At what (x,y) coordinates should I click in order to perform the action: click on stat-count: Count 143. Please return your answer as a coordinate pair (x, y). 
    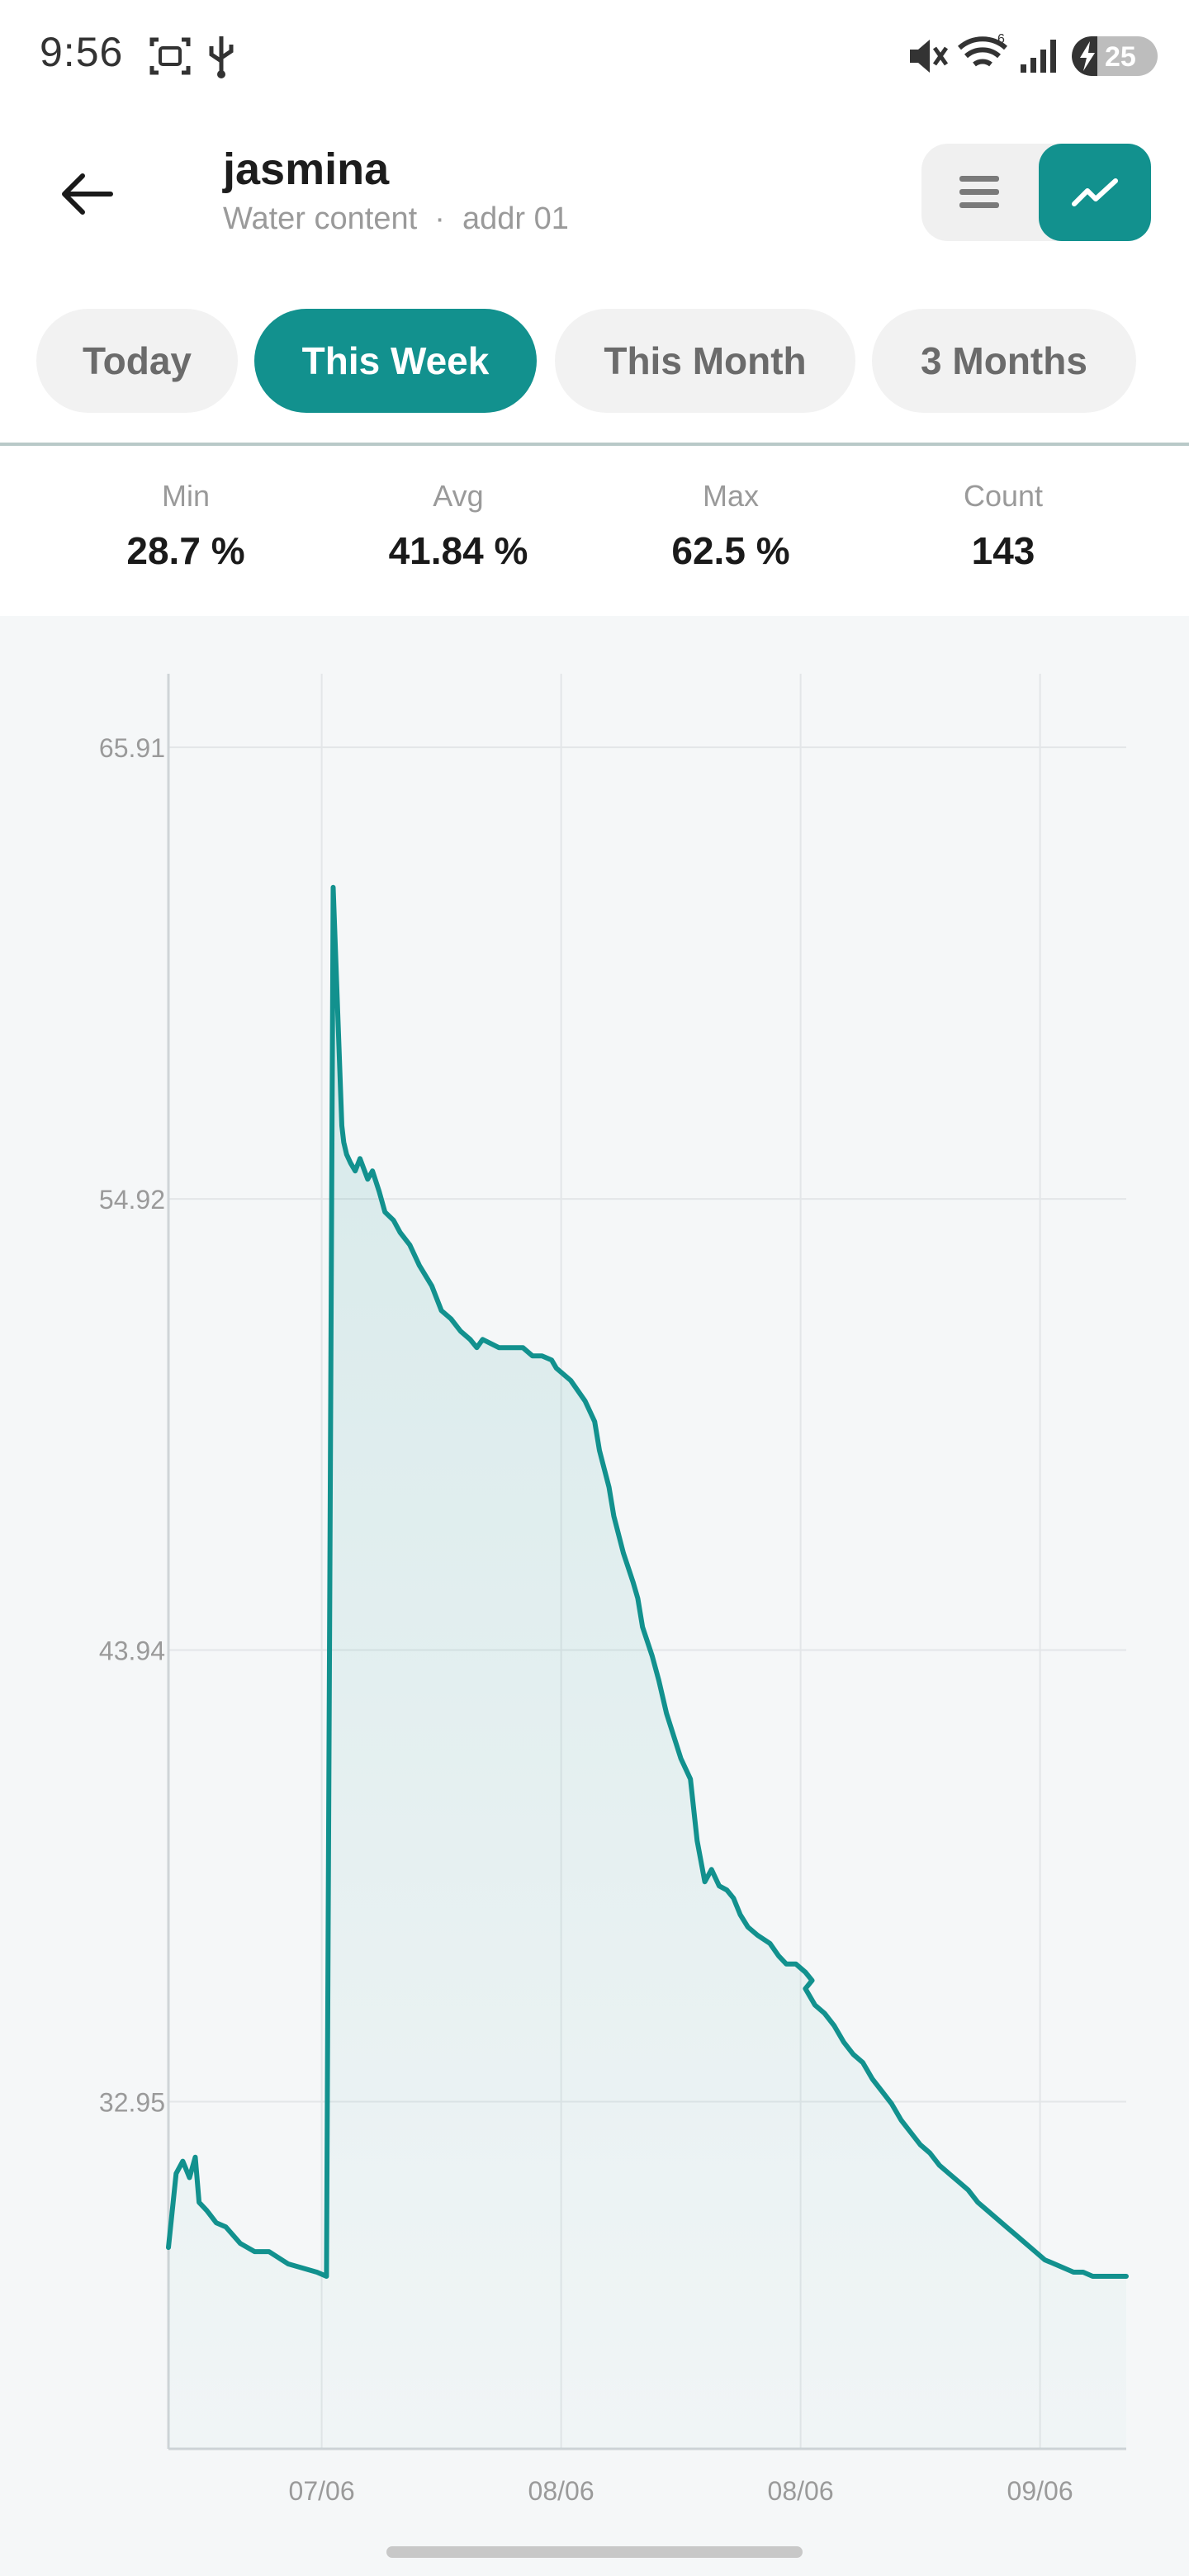
    Looking at the image, I should click on (1003, 526).